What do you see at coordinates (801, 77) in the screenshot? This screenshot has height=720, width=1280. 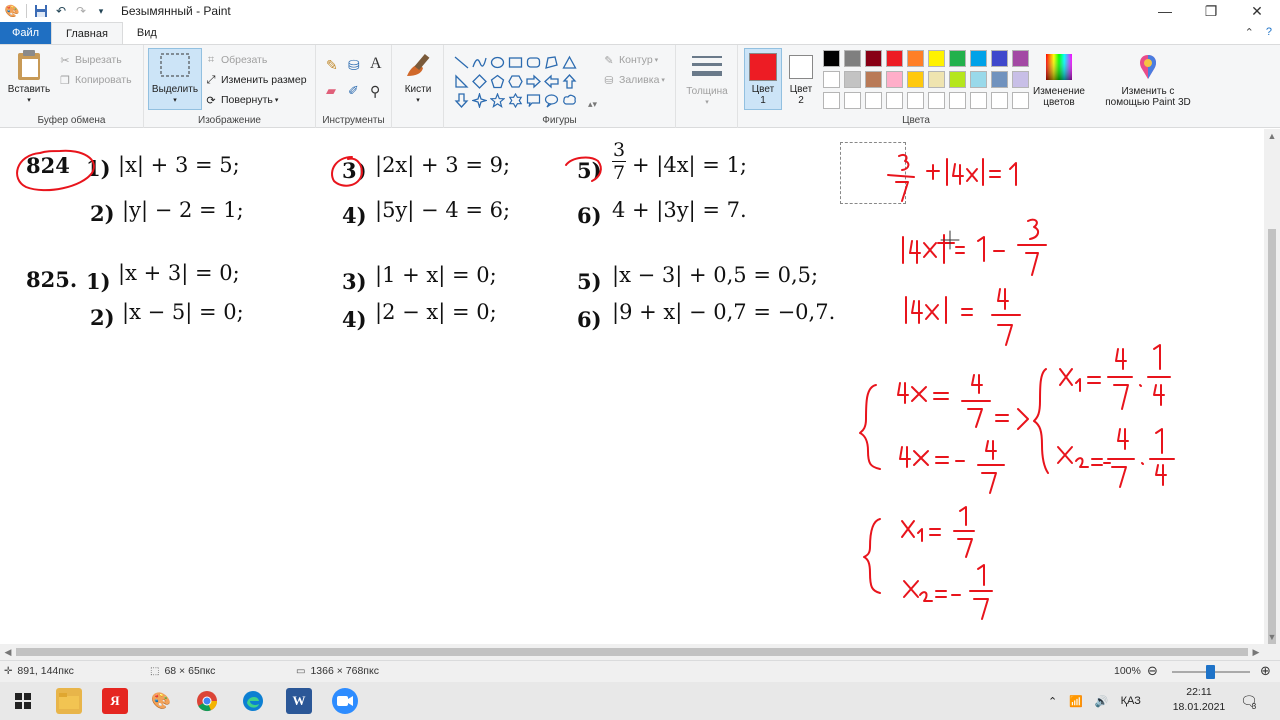 I see `color2-button: Цвет 2` at bounding box center [801, 77].